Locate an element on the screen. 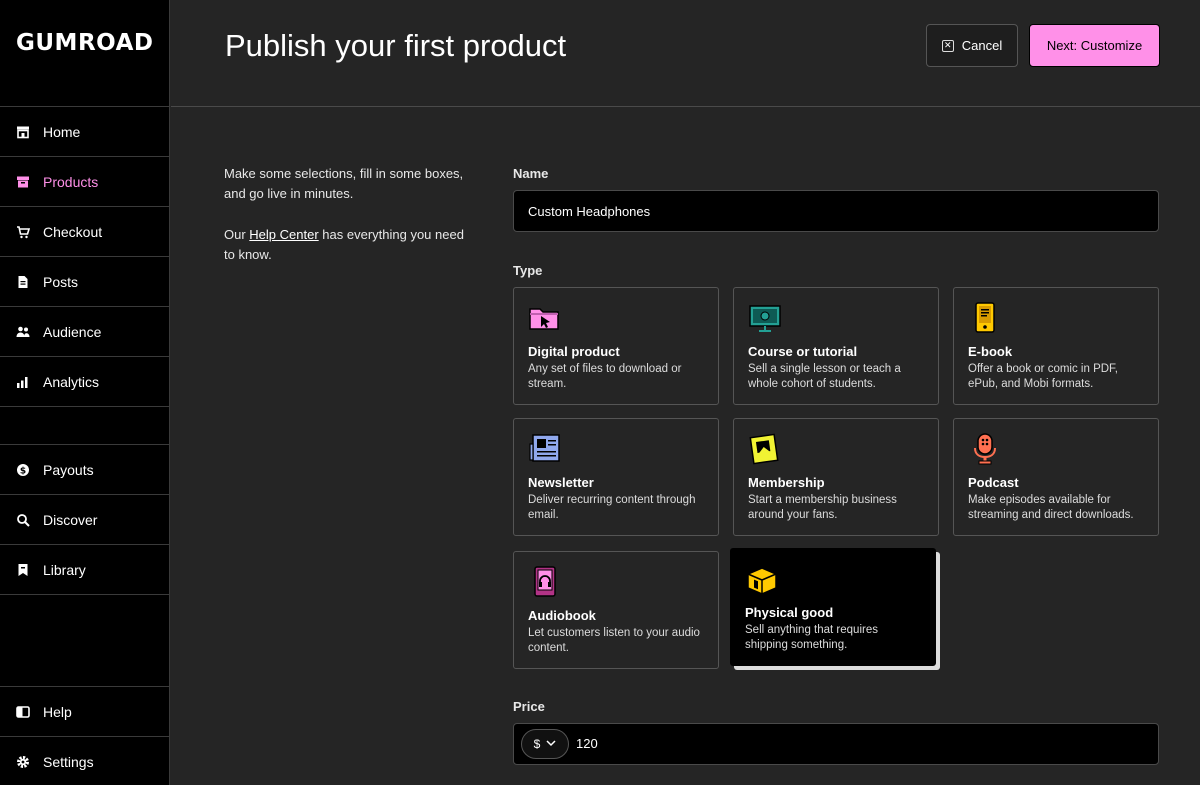 The height and width of the screenshot is (785, 1200). sidebar-item-help: Help is located at coordinates (85, 712).